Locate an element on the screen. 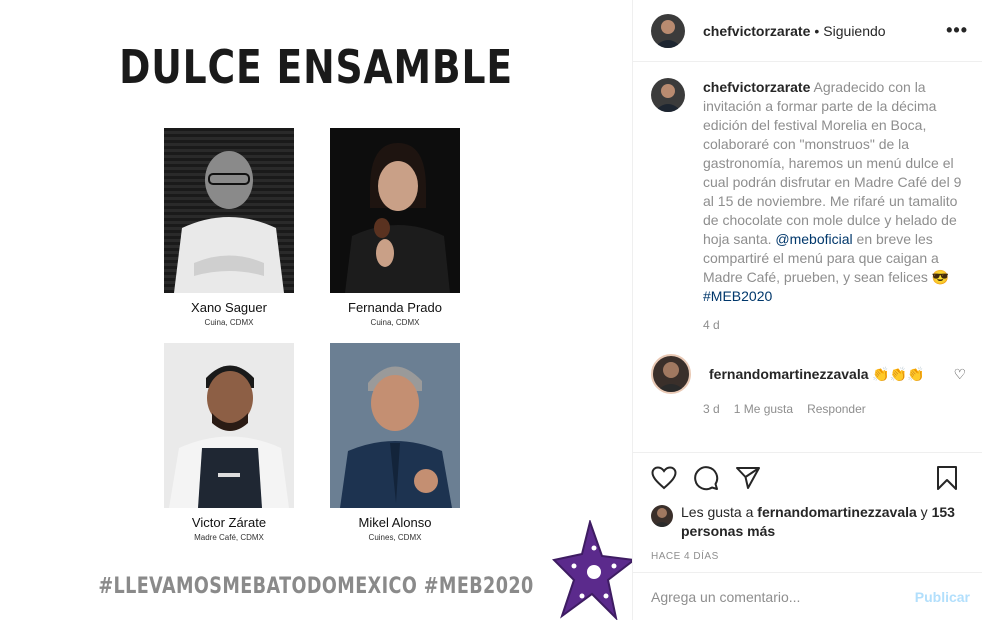  reply-button: Responder is located at coordinates (836, 409).